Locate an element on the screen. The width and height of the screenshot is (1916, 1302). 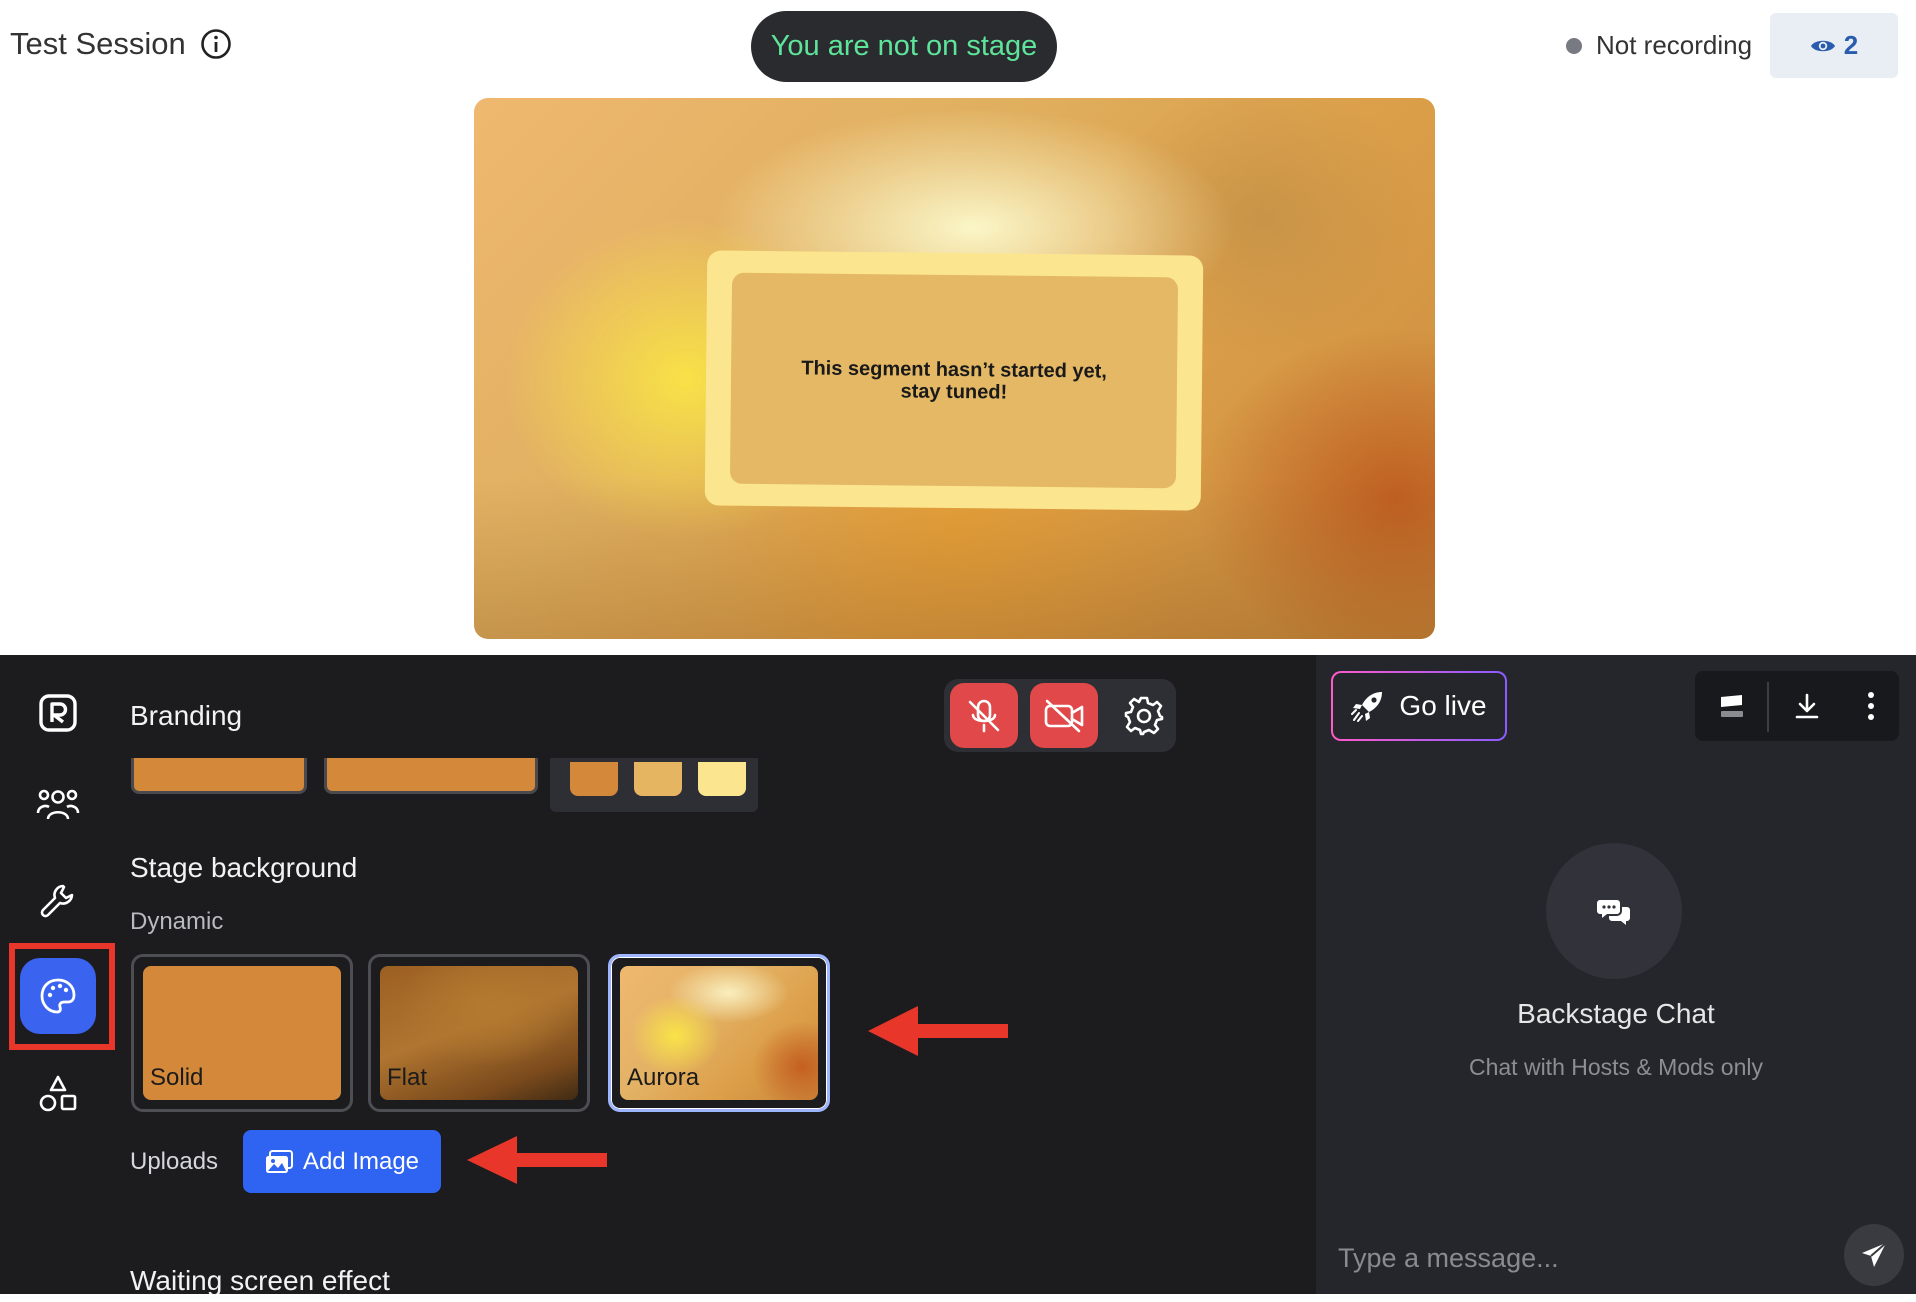
viewer-count: 2 is located at coordinates (1851, 45).